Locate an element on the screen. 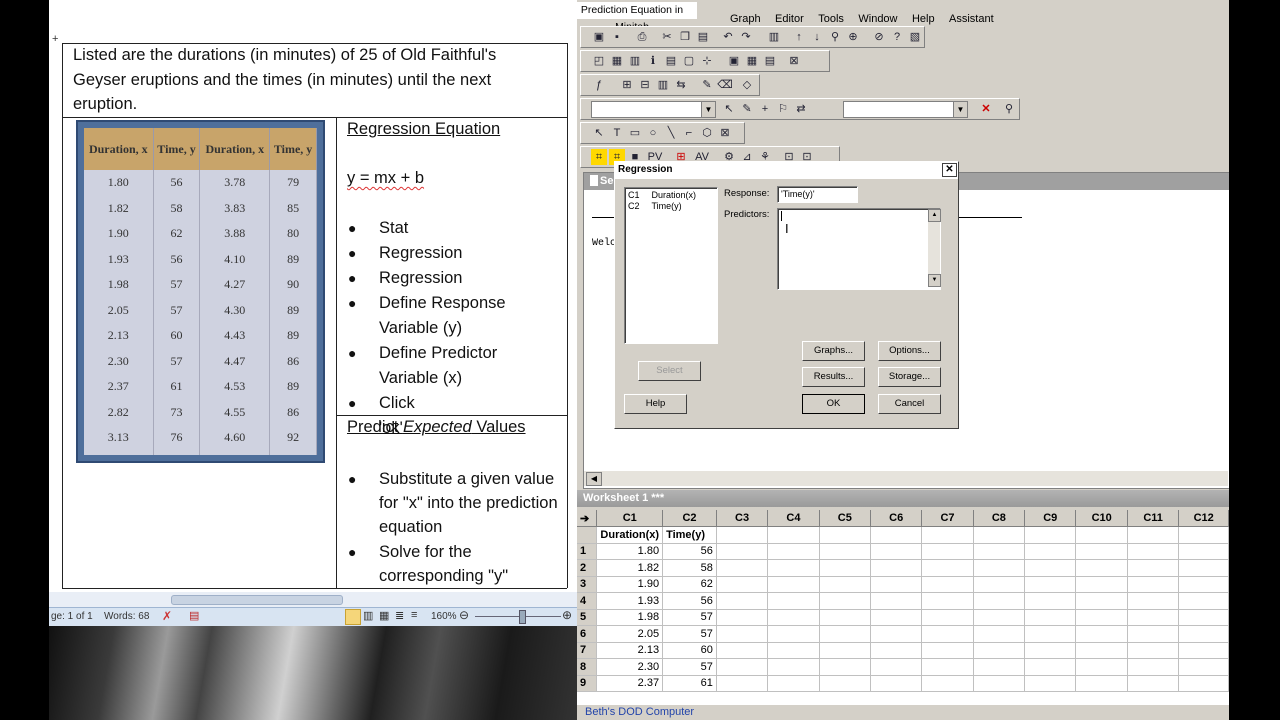 This screenshot has width=1280, height=720. worksheet-list-icon: ▦ is located at coordinates (752, 61).